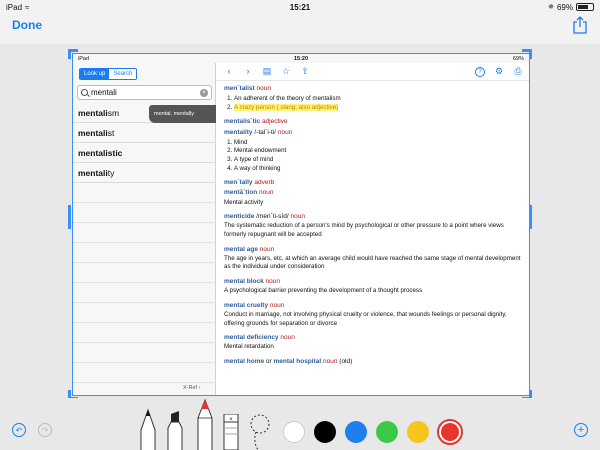  I want to click on entry-headword: mental age noun, so click(249, 249).